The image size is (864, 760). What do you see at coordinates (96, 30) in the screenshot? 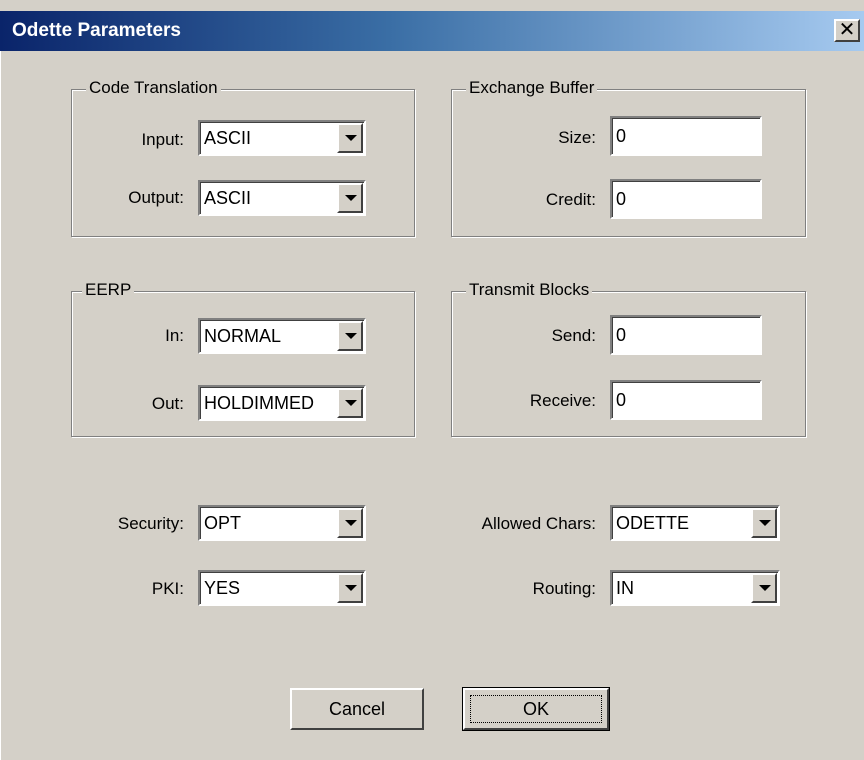
I see `window-title: Odette Parameters` at bounding box center [96, 30].